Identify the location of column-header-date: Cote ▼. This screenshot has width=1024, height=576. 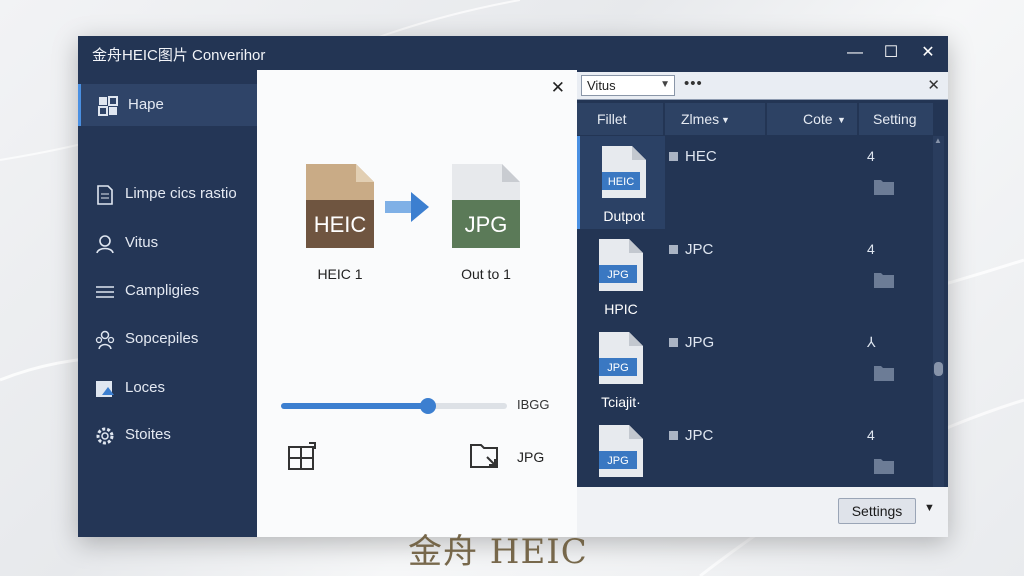
(812, 119).